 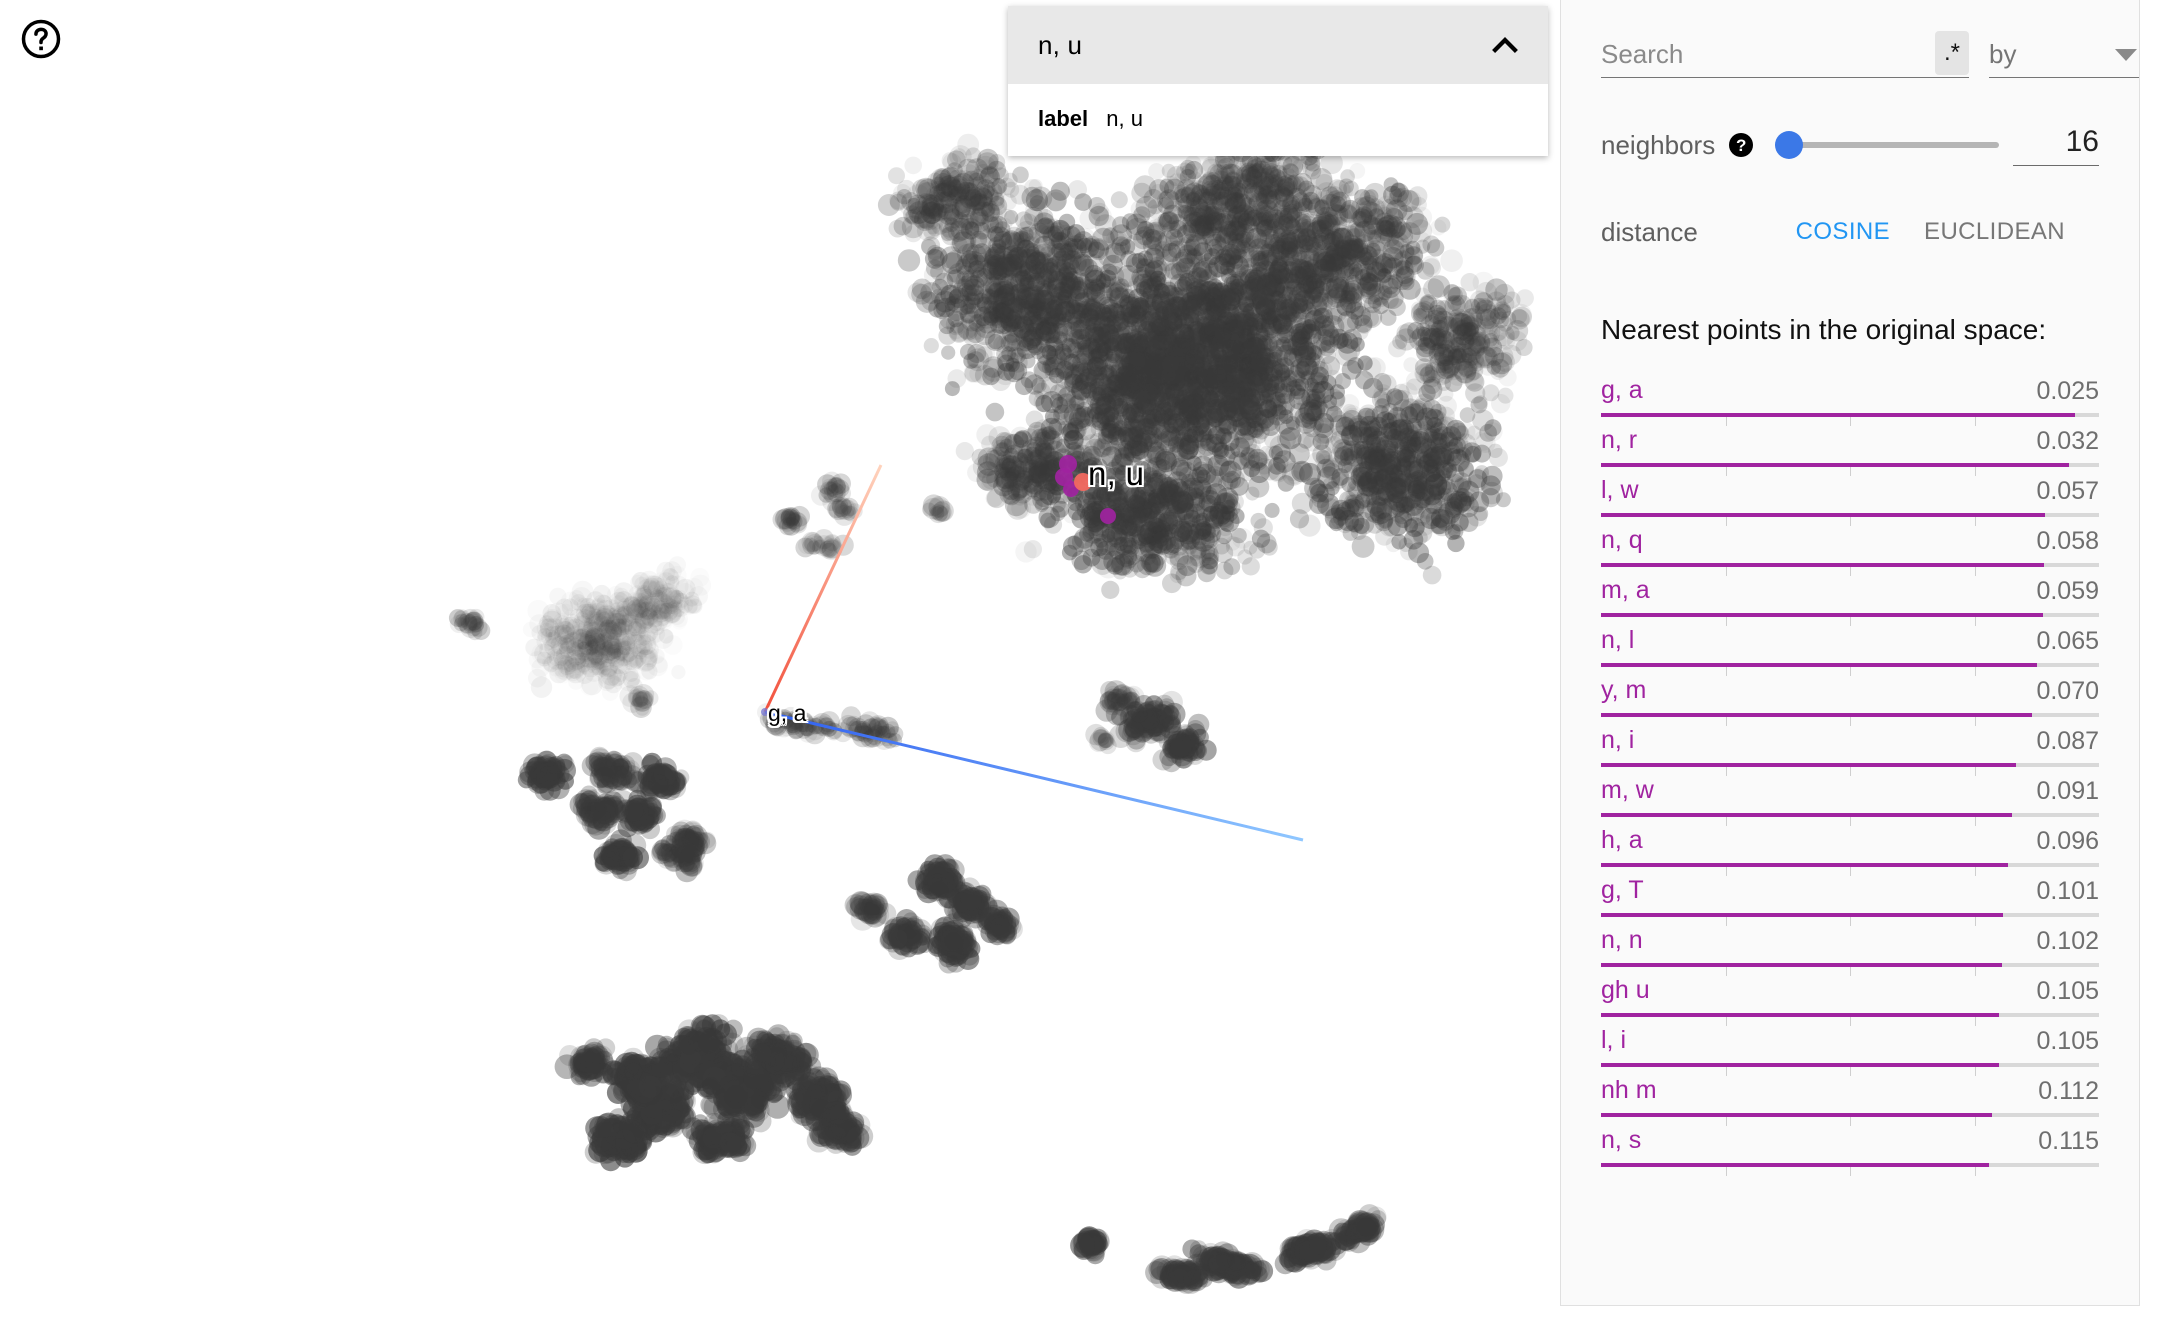 What do you see at coordinates (1060, 44) in the screenshot?
I see `metadata-card-title: n, u` at bounding box center [1060, 44].